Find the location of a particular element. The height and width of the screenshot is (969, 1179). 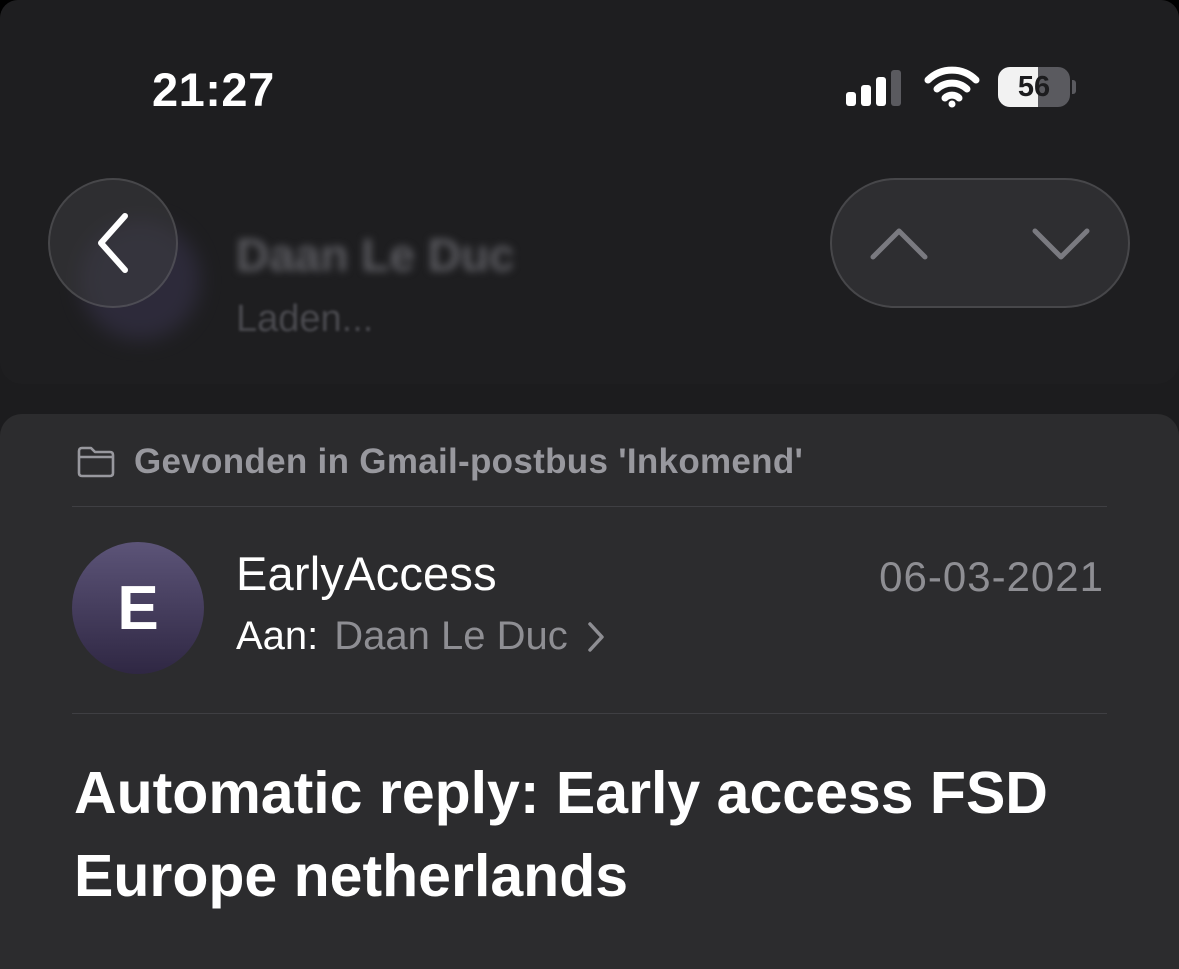

chevron-up-icon is located at coordinates (899, 244).